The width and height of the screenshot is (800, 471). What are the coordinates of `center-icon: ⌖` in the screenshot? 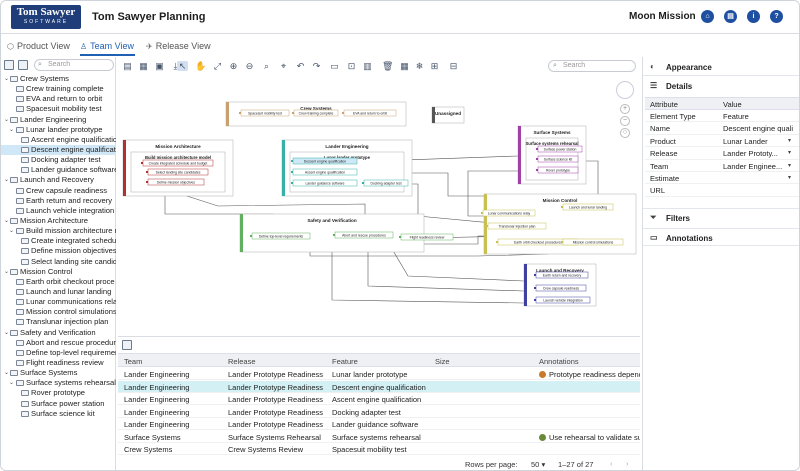 It's located at (283, 66).